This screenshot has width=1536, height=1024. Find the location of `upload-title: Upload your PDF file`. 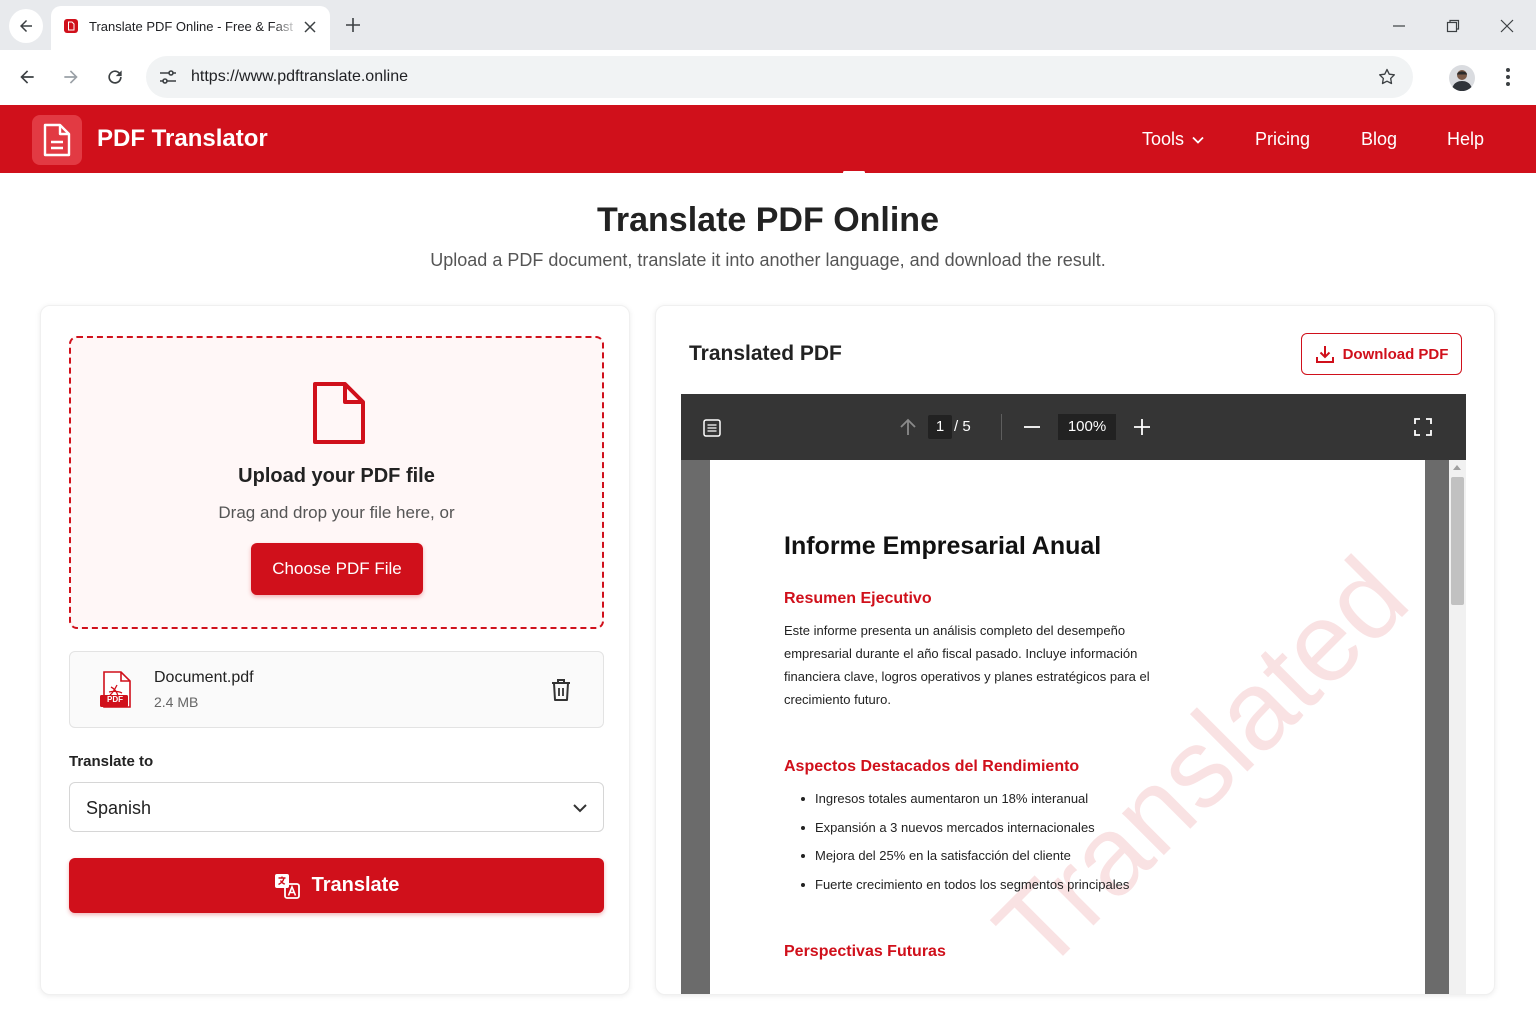

upload-title: Upload your PDF file is located at coordinates (336, 476).